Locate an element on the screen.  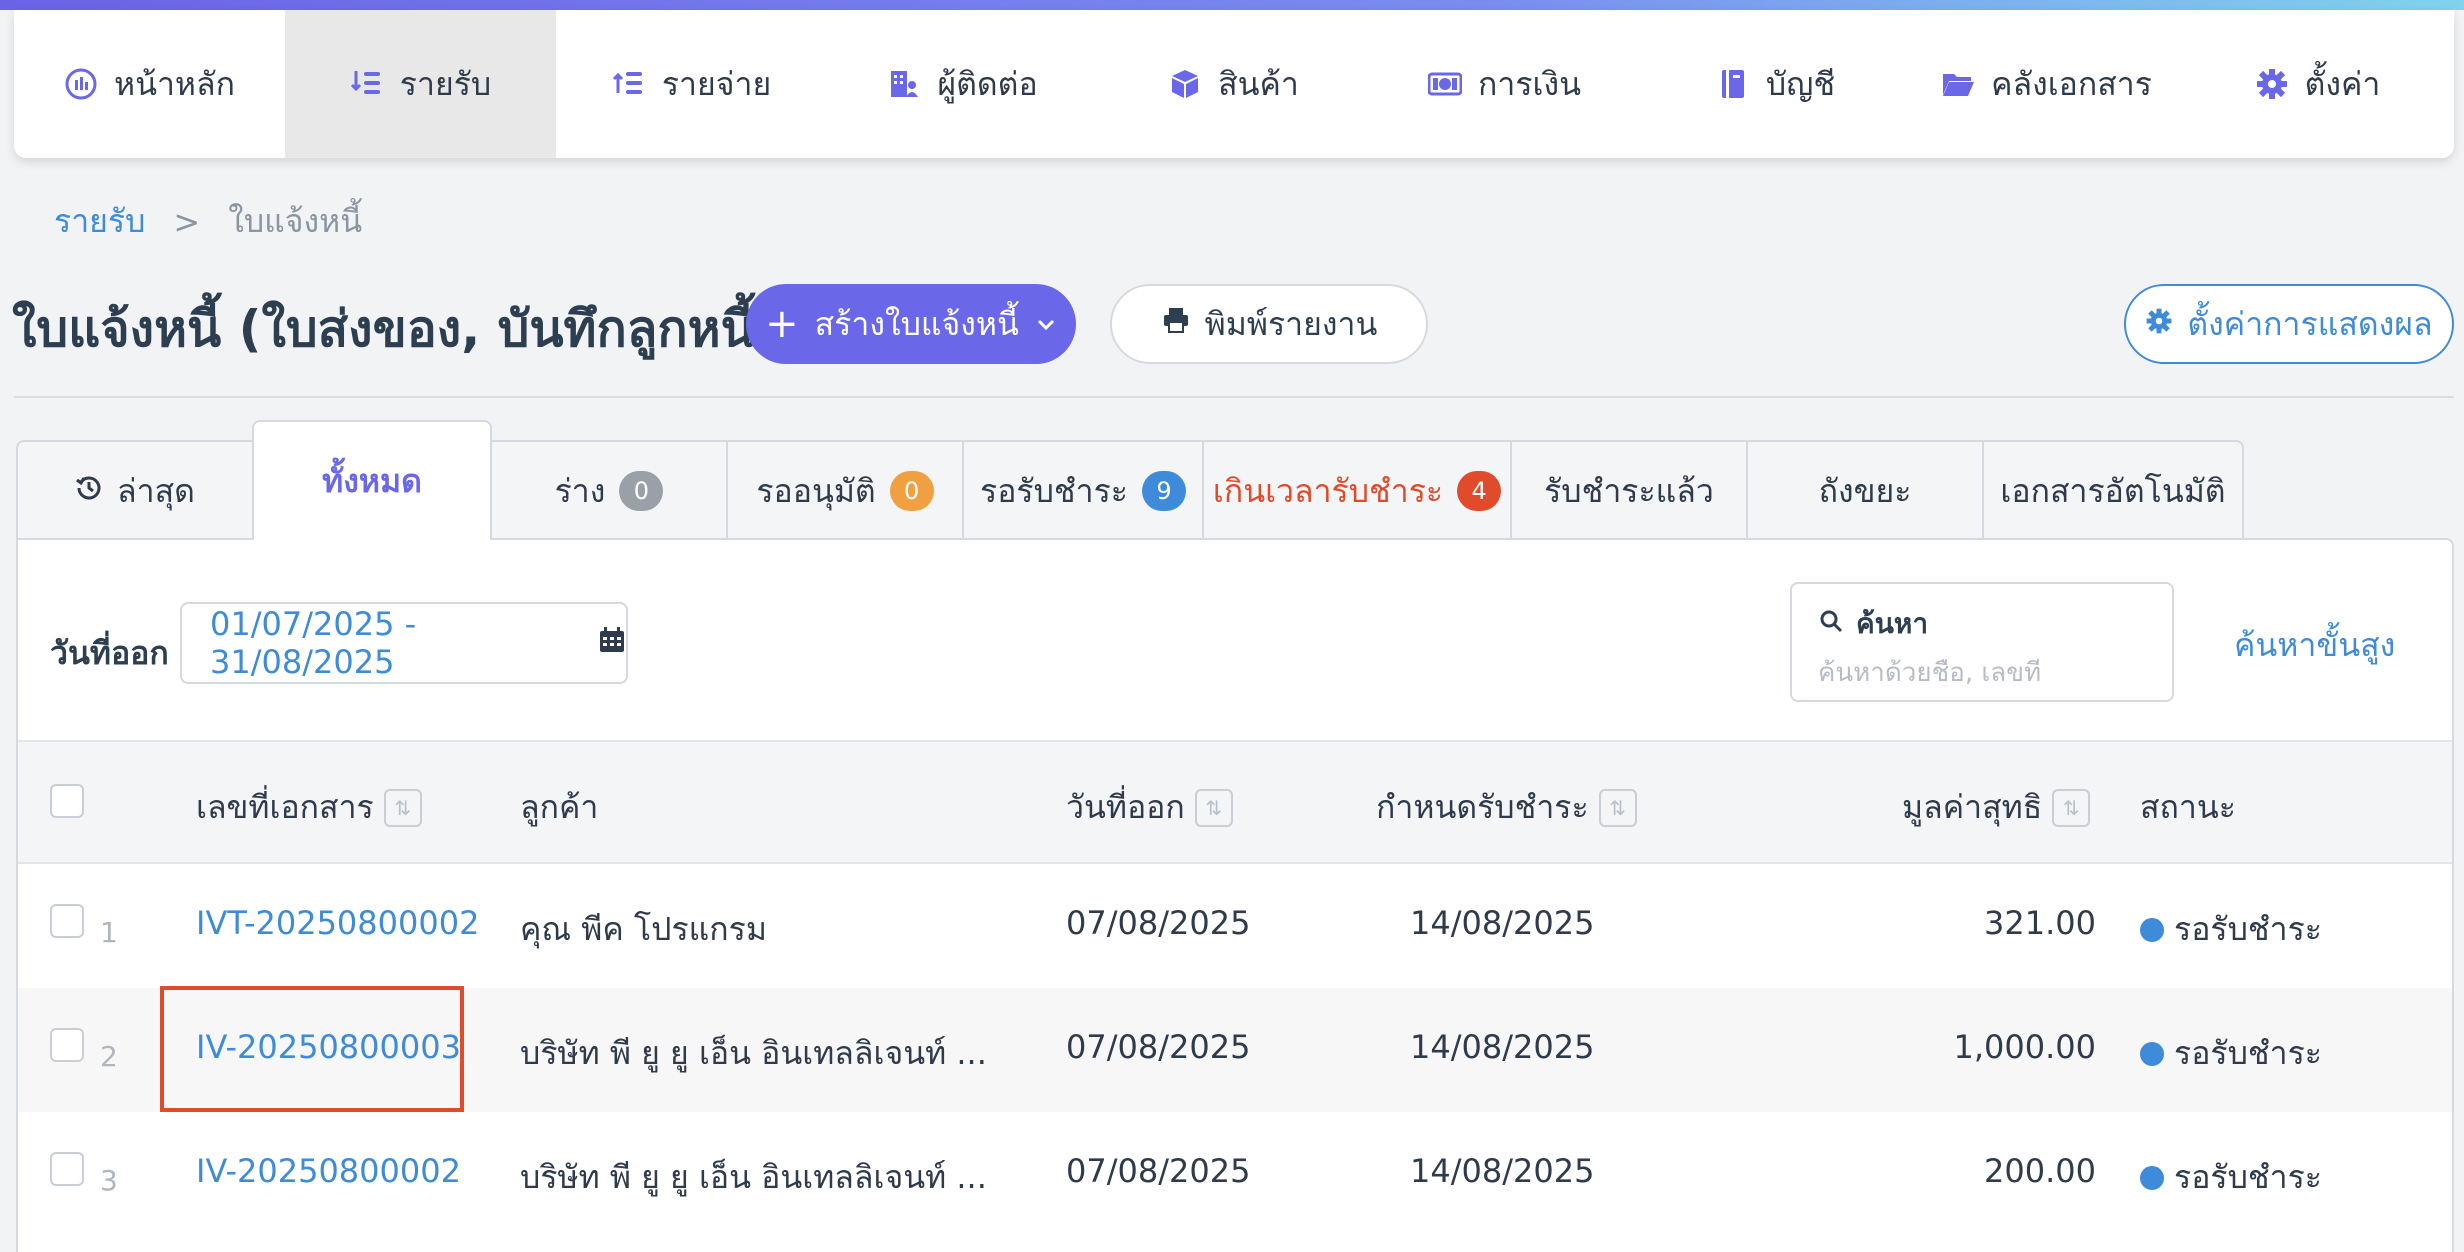
tab-pending-approval: รออนุมัติ 0 is located at coordinates (845, 490).